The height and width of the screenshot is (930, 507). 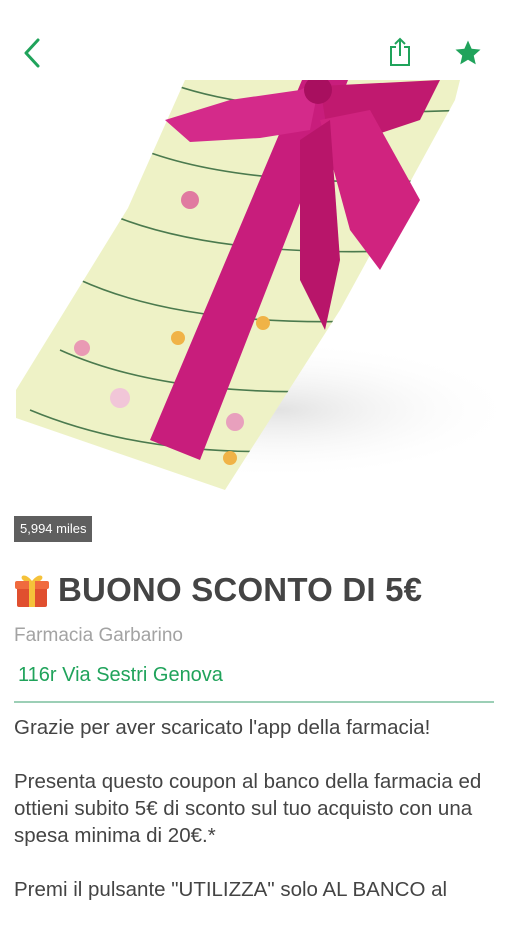 I want to click on store-name: Farmacia Garbarino, so click(x=98, y=635).